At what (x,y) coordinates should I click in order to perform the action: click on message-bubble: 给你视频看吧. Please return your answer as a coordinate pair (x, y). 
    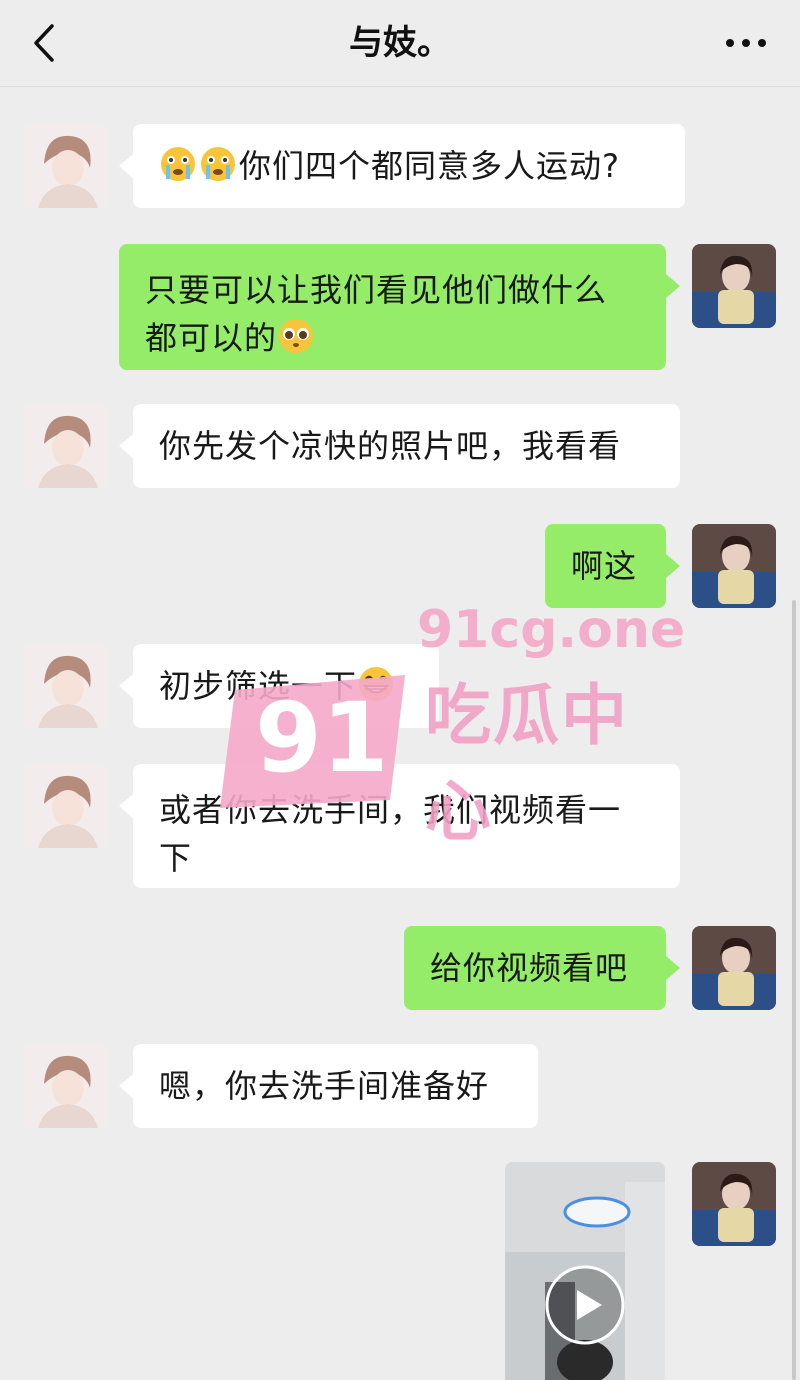
    Looking at the image, I should click on (542, 968).